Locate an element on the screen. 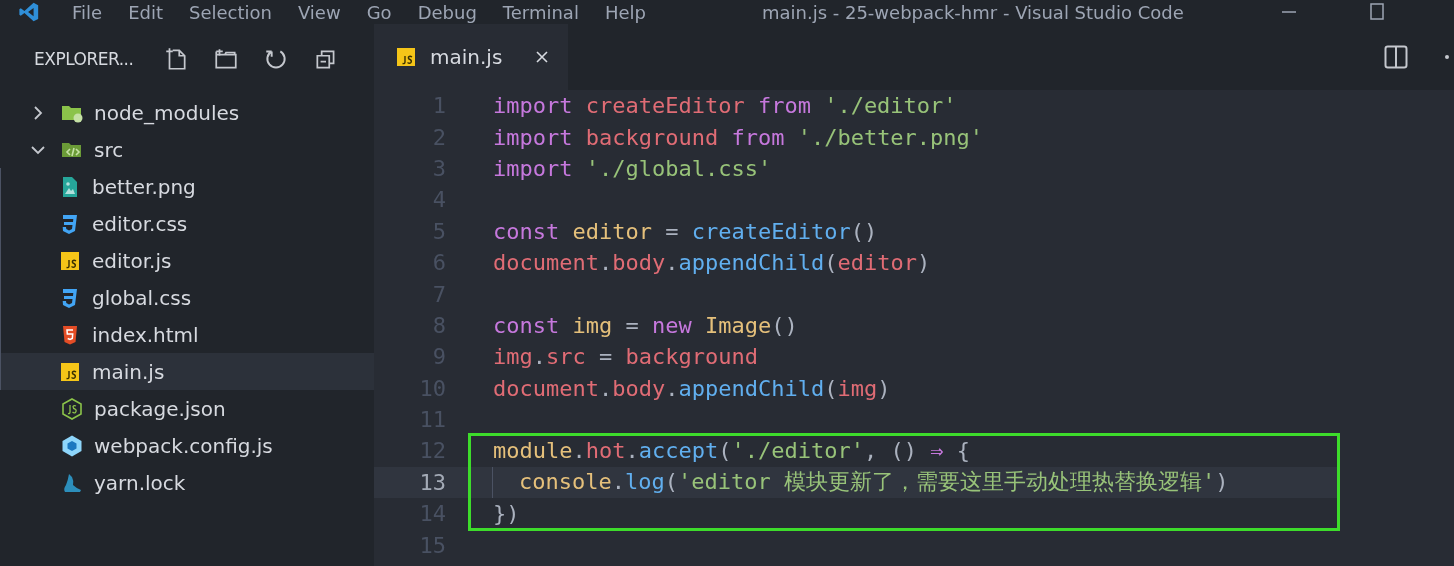  tree-item: better.png is located at coordinates (187, 186).